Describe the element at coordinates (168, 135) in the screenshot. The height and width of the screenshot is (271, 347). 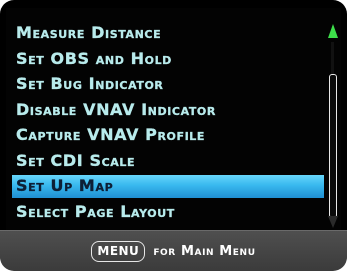
I see `menu-item-capture-vnav-profile: Capture VNAV Profile` at that location.